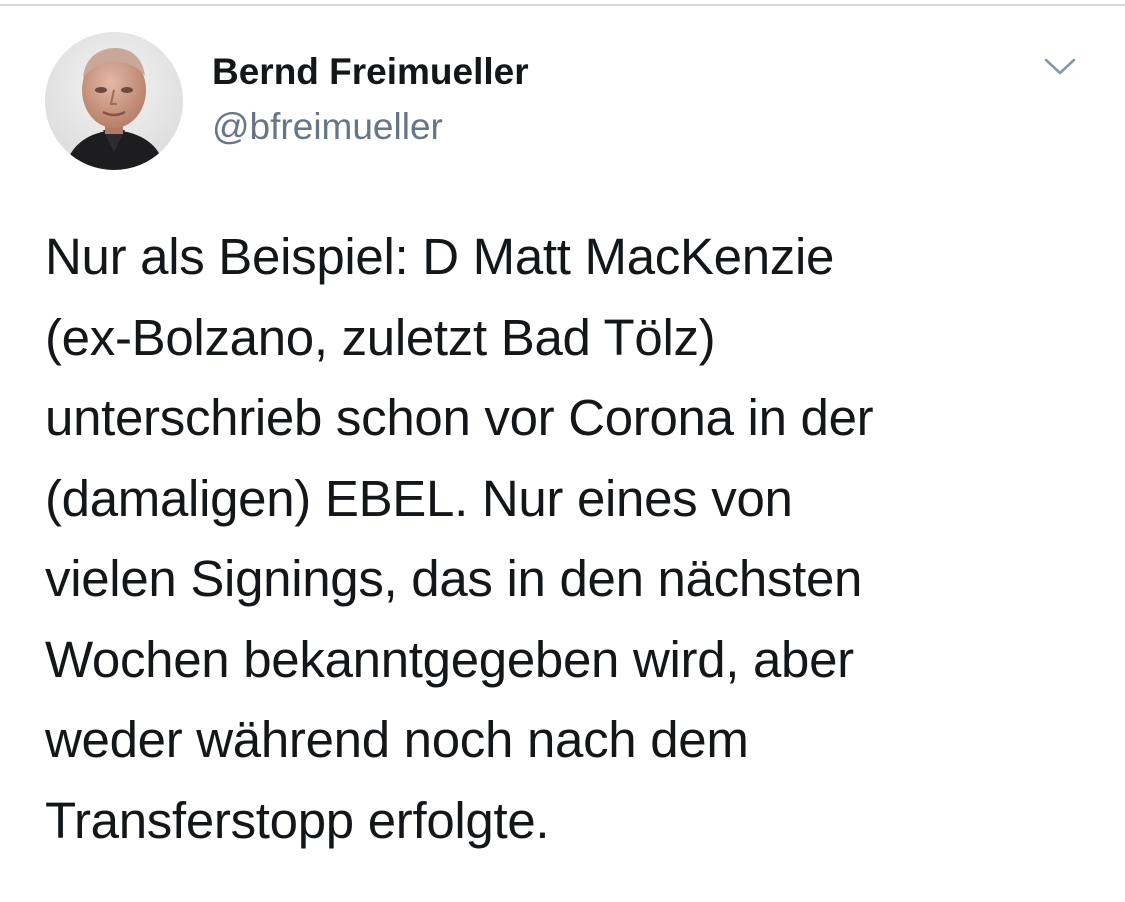  What do you see at coordinates (297, 820) in the screenshot?
I see `tweet-text-line: Transferstopp erfolgte.` at bounding box center [297, 820].